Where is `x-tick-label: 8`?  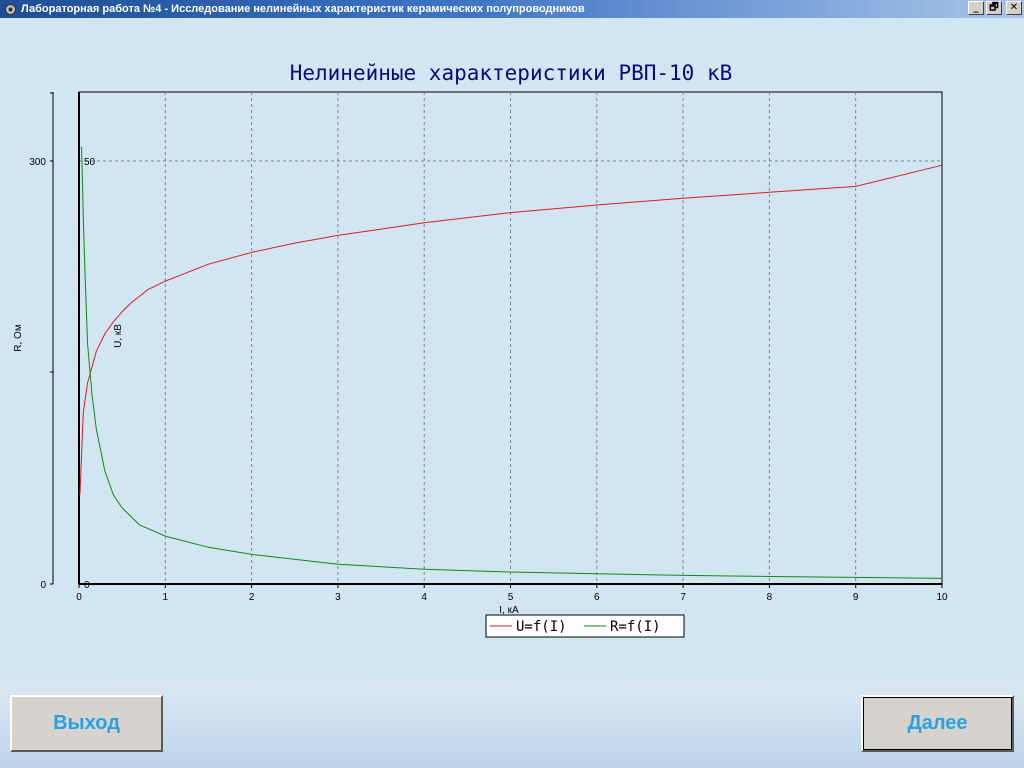
x-tick-label: 8 is located at coordinates (770, 597).